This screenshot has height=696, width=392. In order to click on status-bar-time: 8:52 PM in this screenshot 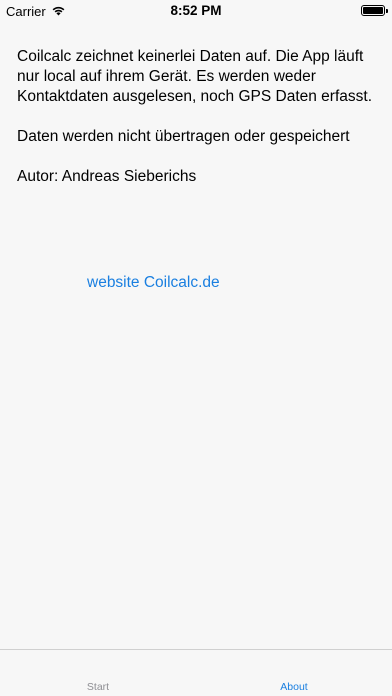, I will do `click(196, 10)`.